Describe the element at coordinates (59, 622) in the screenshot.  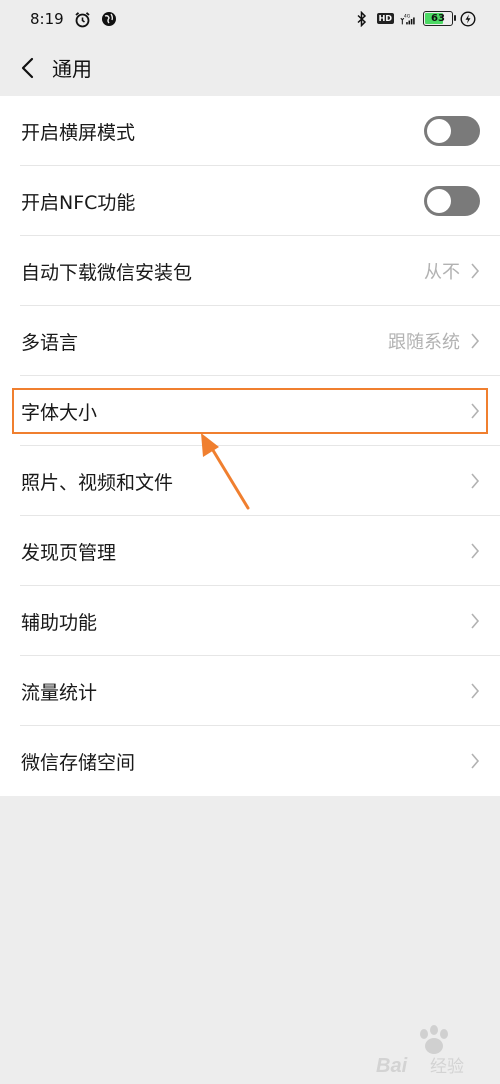
I see `setting-label: 辅助功能` at that location.